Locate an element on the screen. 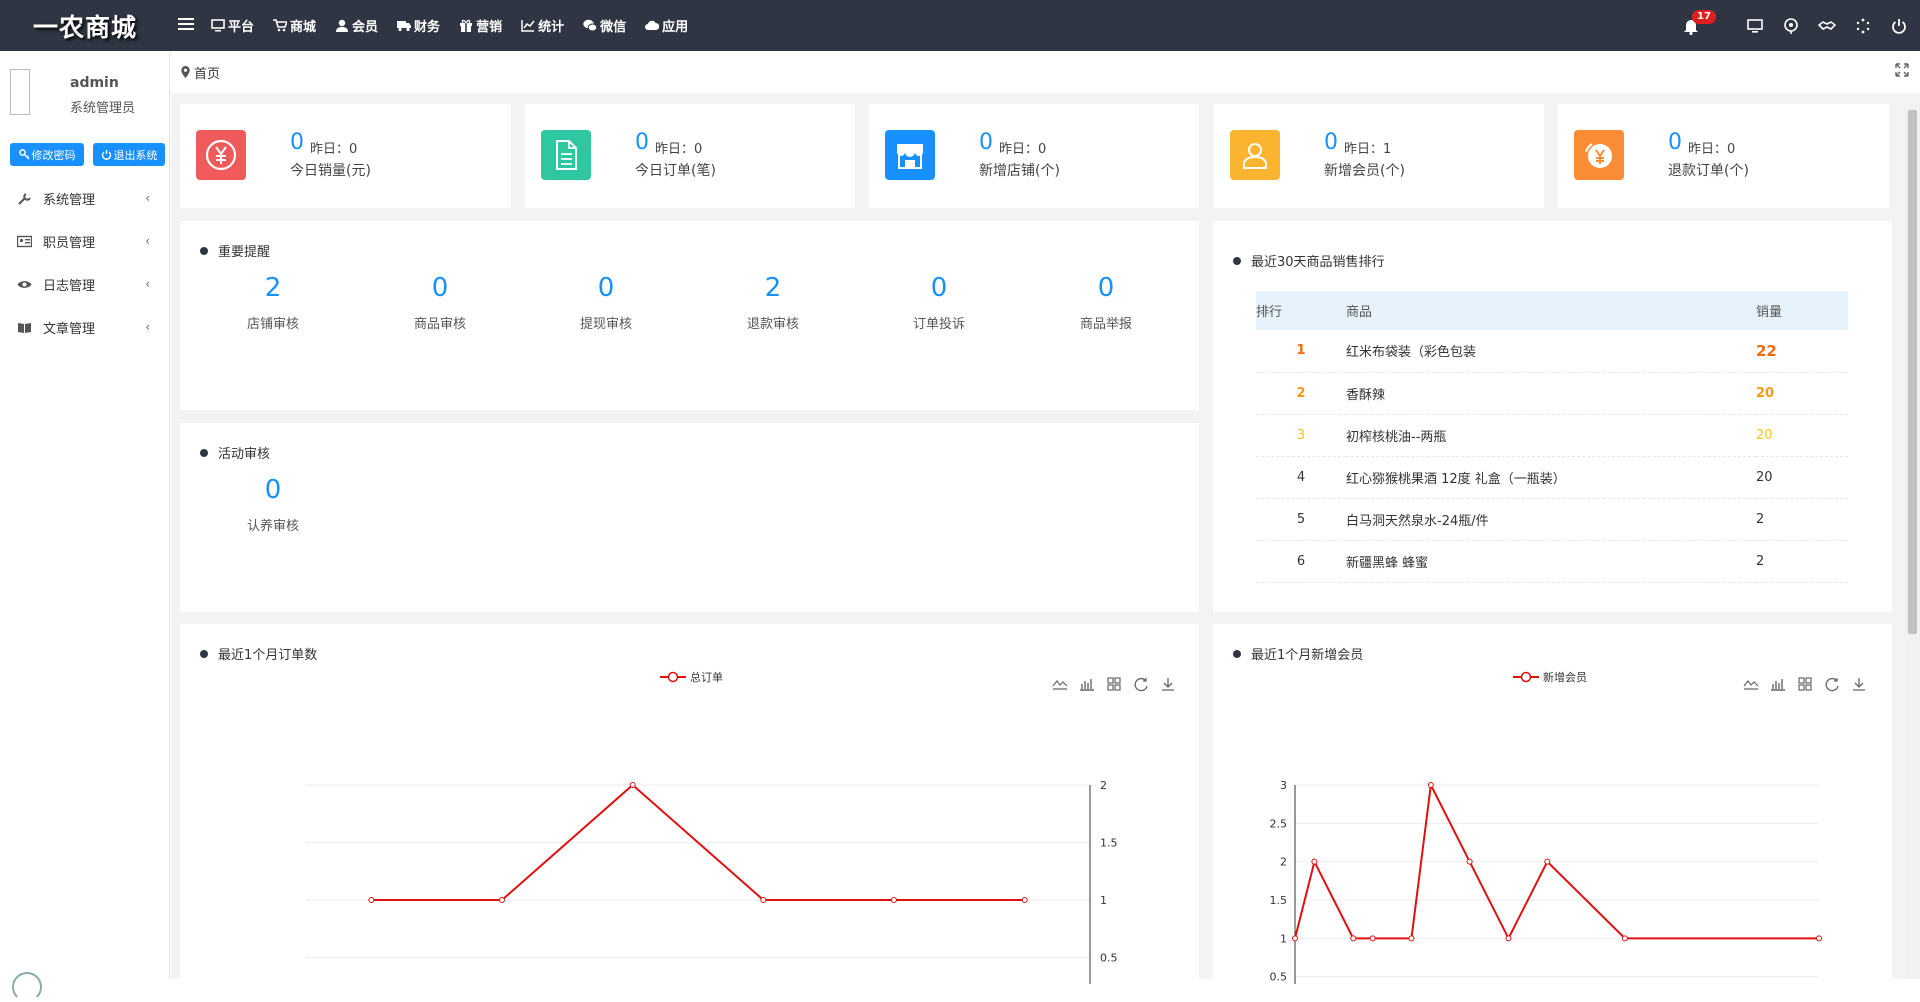 The width and height of the screenshot is (1920, 1002). product-cell: 新疆黑蜂 蜂蜜 is located at coordinates (1551, 561).